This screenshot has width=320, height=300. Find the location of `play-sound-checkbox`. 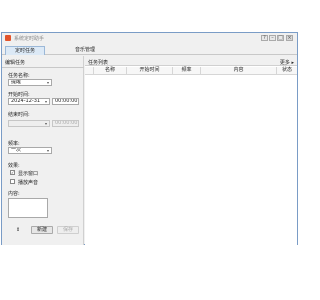

play-sound-checkbox is located at coordinates (12, 181).